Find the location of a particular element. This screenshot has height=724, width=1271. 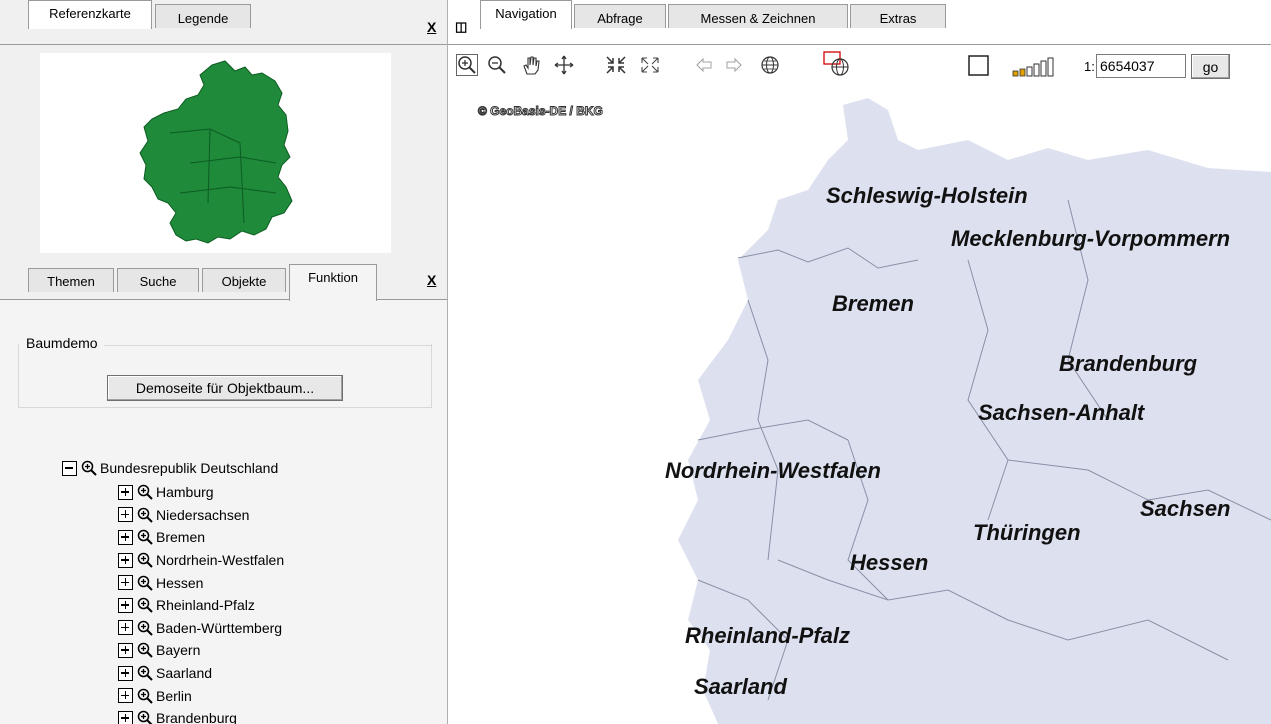

tree-label: Hessen is located at coordinates (179, 583).